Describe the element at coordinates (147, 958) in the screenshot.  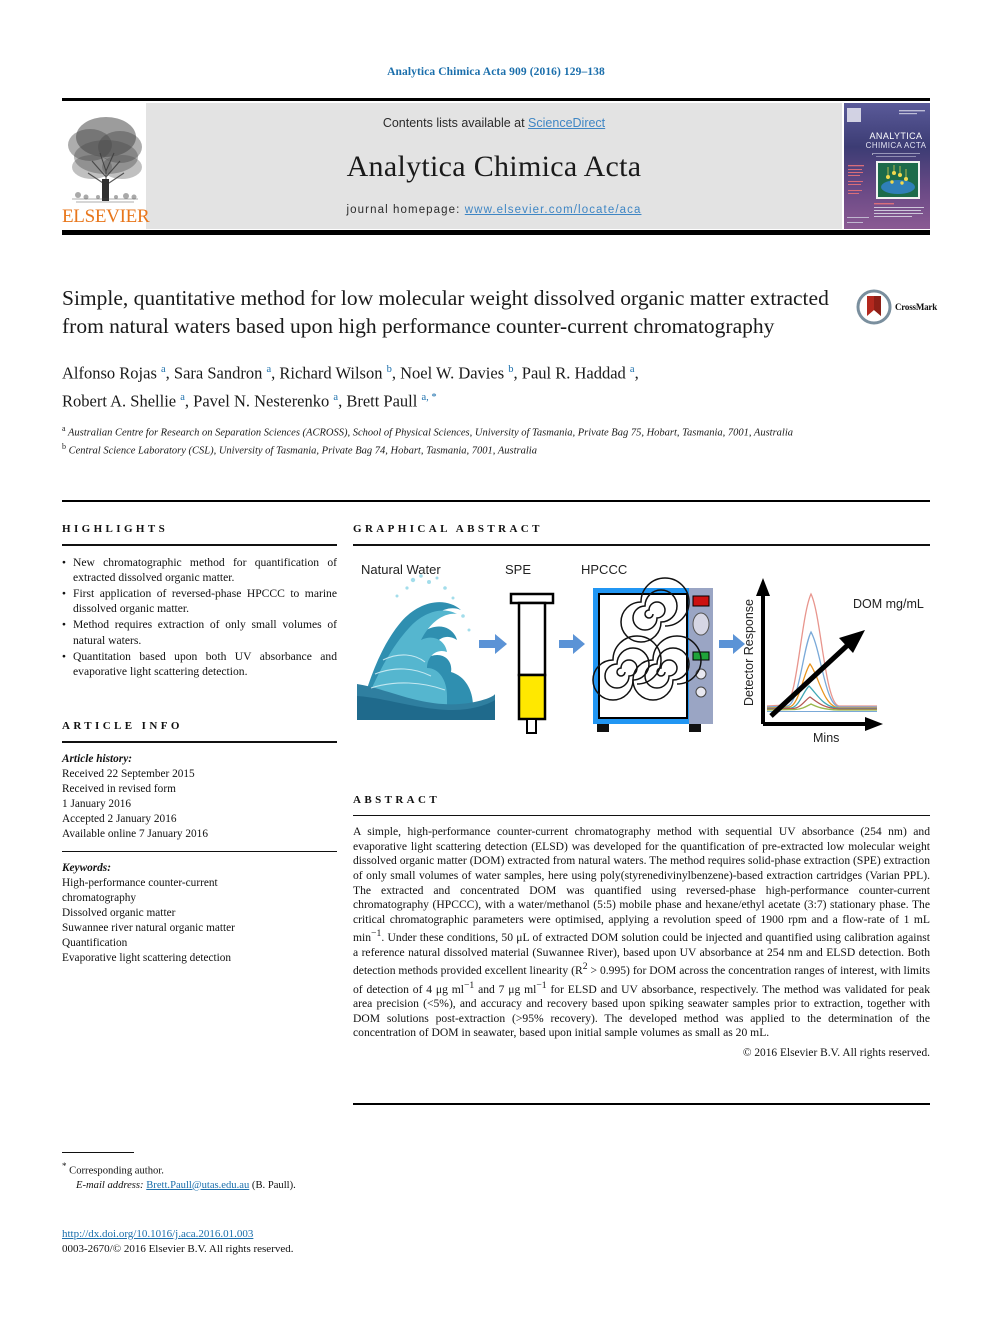
I see `keyword-line: Evaporative light scattering detection` at that location.